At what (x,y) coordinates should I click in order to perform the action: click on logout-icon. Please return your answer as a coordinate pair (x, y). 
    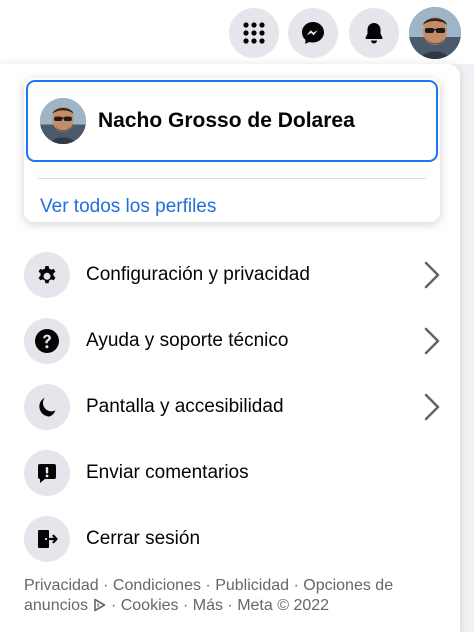
    Looking at the image, I should click on (47, 539).